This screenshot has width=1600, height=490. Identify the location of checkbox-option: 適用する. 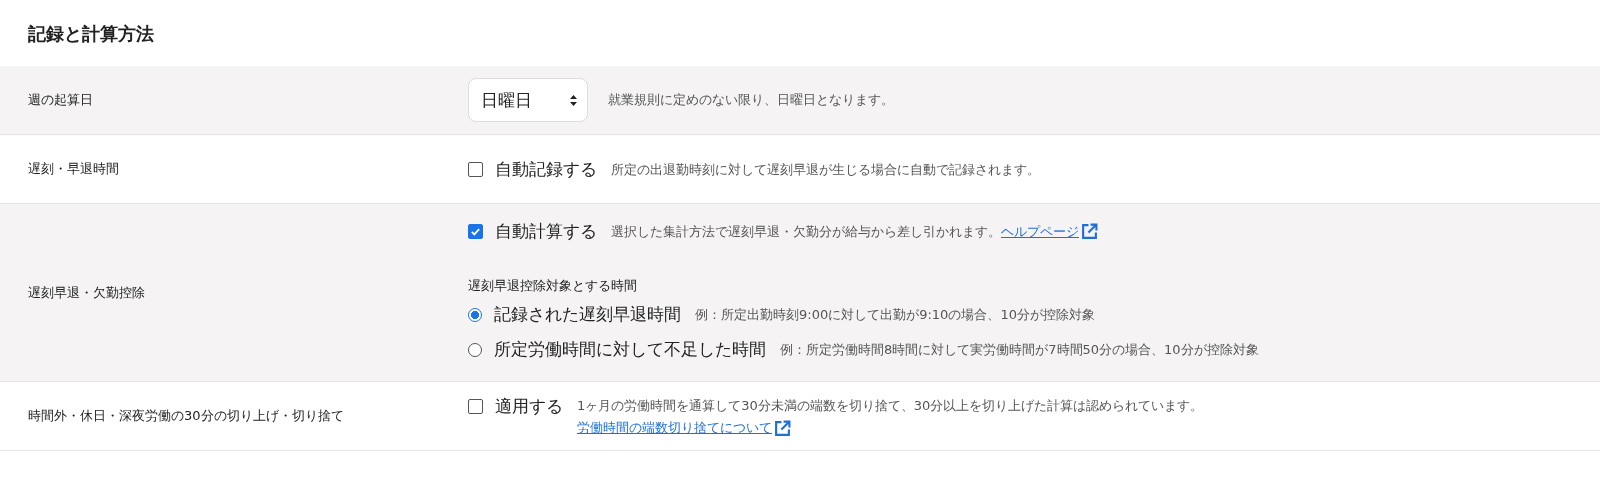
(515, 406).